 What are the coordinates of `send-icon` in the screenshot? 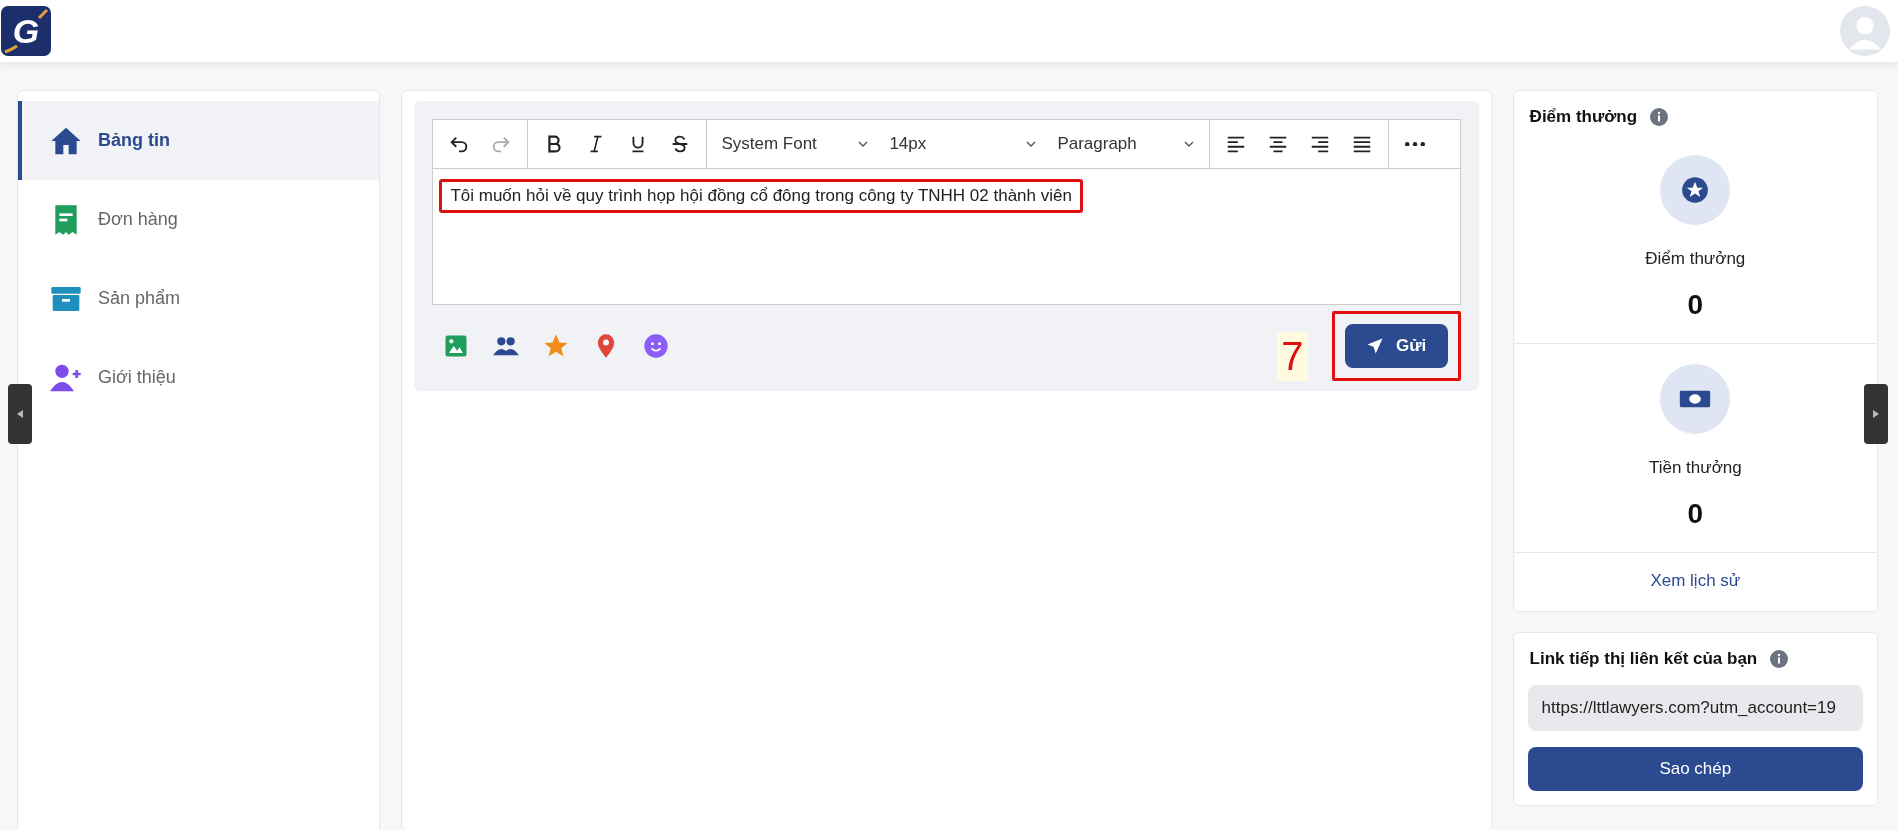 It's located at (1374, 346).